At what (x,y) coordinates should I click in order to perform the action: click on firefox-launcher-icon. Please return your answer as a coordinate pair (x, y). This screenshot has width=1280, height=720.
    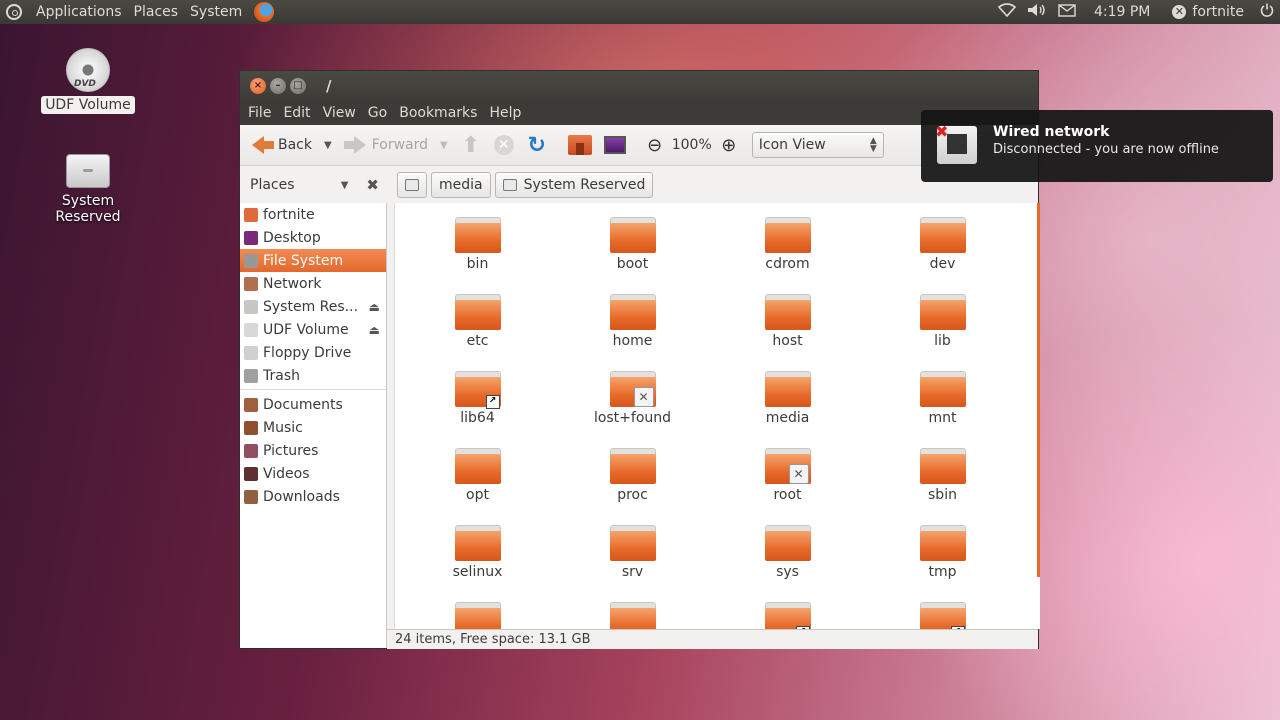
    Looking at the image, I should click on (264, 12).